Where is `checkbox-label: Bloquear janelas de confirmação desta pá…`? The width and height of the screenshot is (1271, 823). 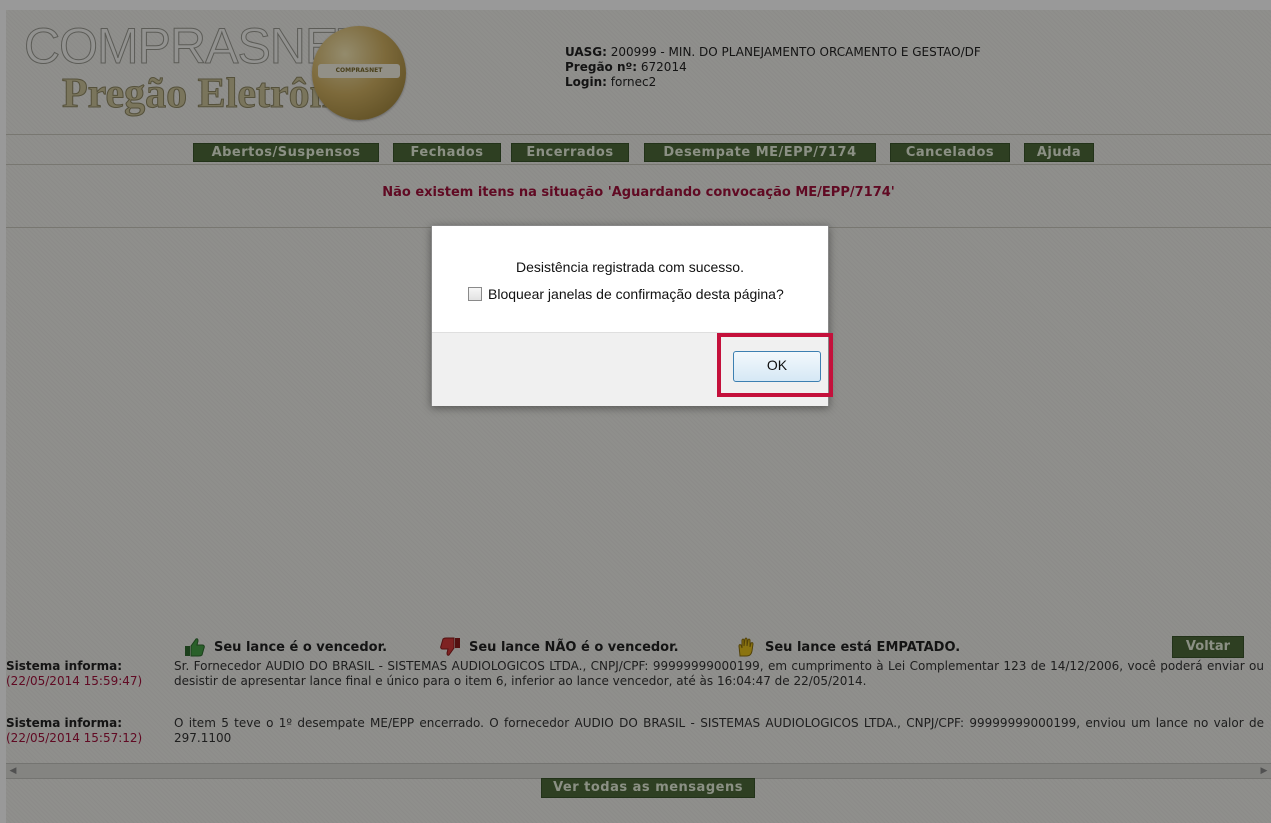 checkbox-label: Bloquear janelas de confirmação desta pá… is located at coordinates (636, 294).